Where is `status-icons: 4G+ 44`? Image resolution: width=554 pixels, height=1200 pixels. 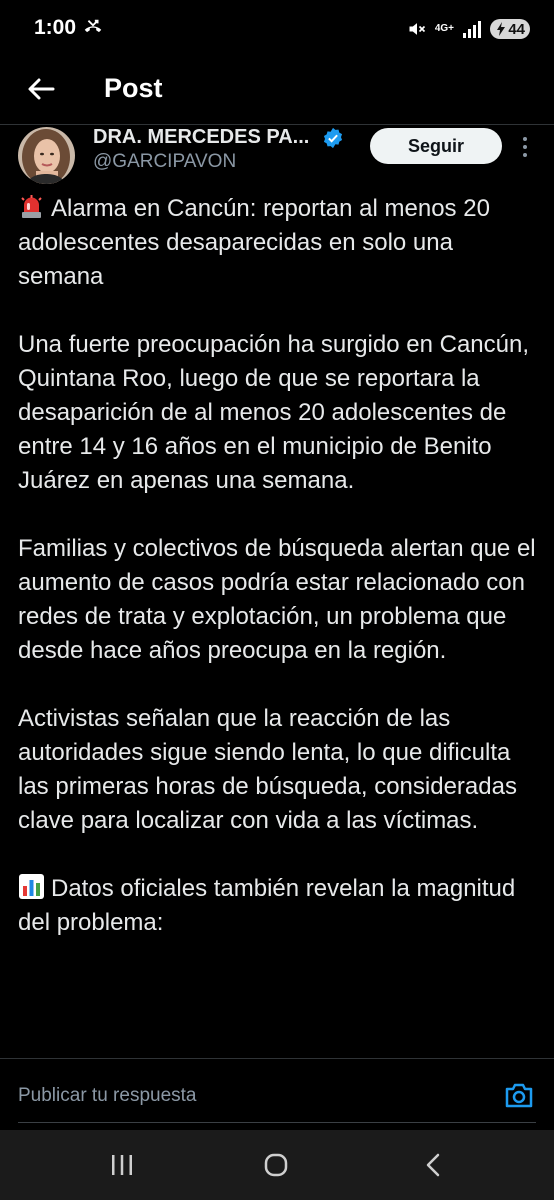 status-icons: 4G+ 44 is located at coordinates (468, 29).